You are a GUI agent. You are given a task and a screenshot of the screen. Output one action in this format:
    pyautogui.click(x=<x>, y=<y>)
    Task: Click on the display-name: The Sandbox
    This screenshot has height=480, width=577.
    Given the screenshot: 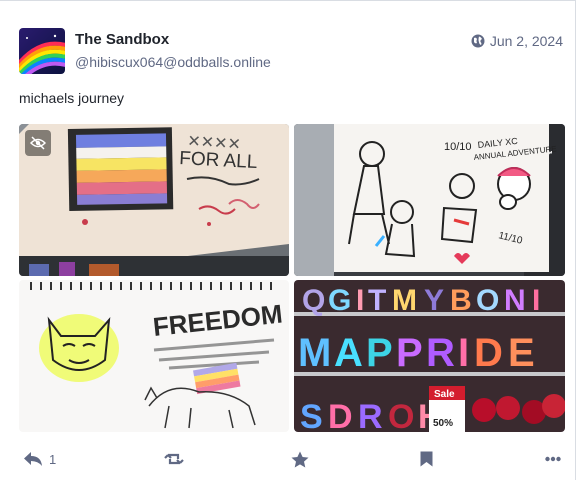 What is the action you would take?
    pyautogui.click(x=122, y=39)
    